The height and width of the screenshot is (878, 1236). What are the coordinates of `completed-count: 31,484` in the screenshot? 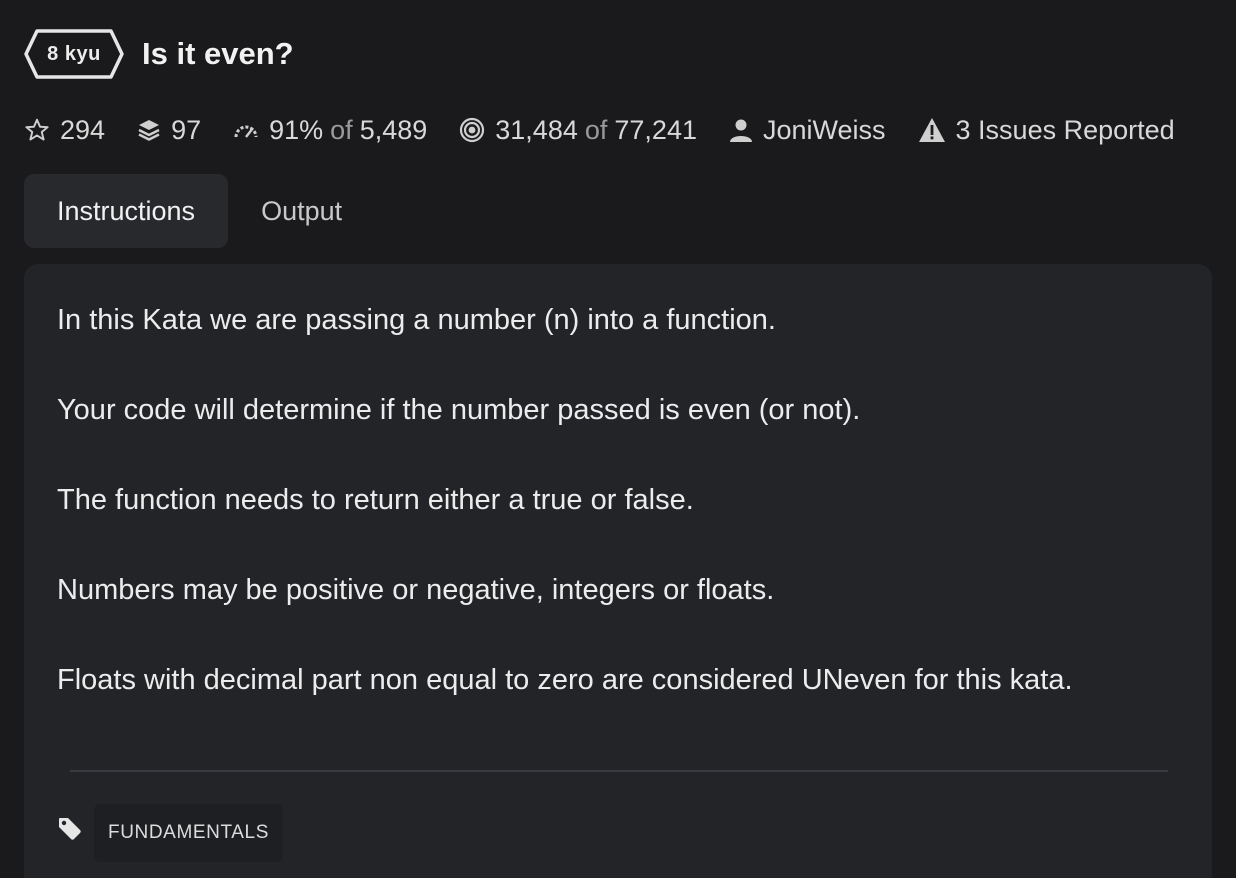 It's located at (536, 129).